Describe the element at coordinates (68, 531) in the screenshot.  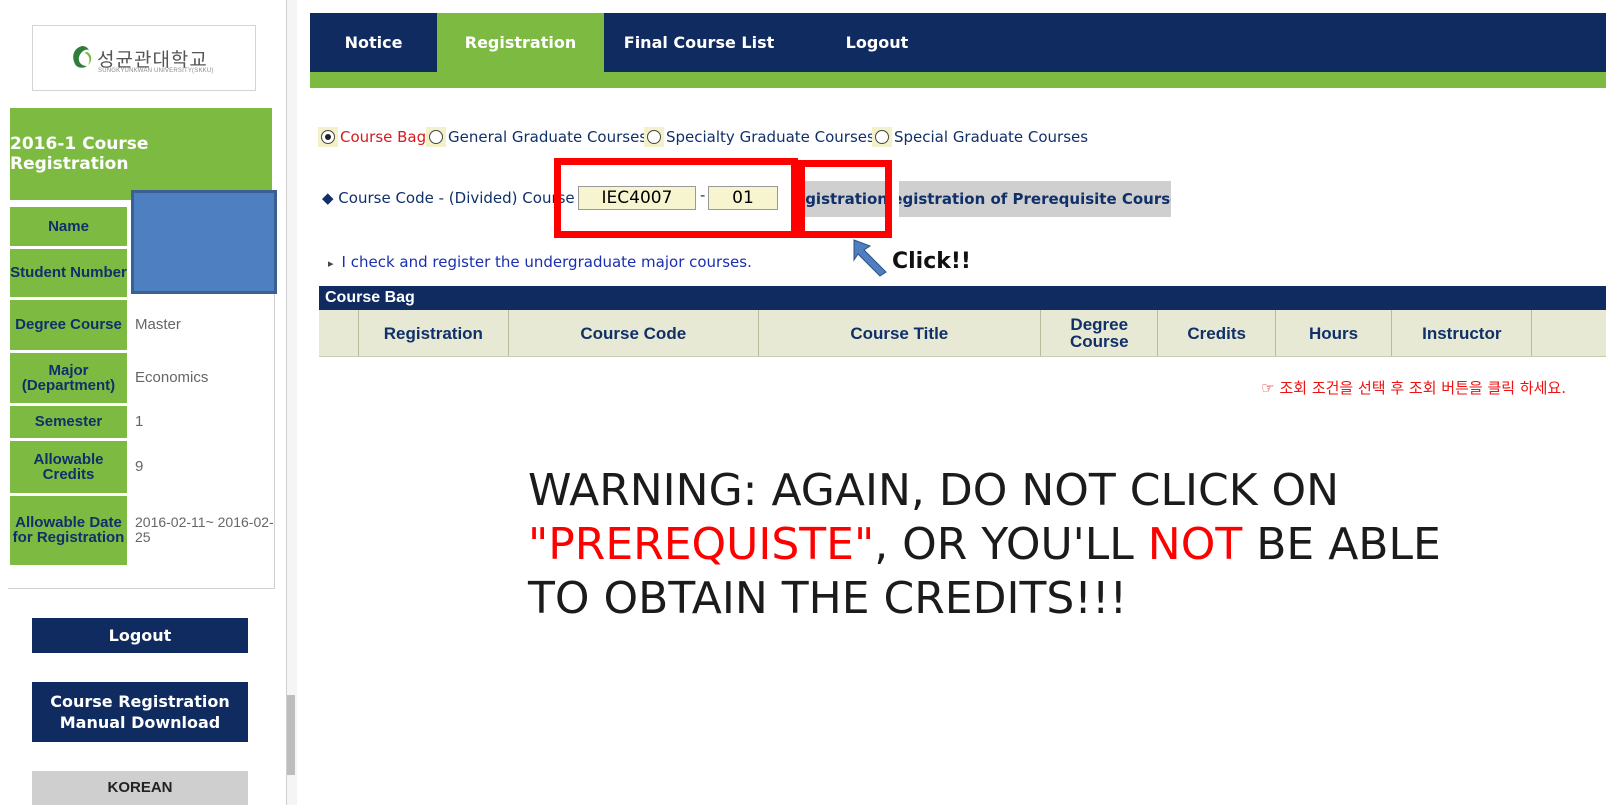
I see `info-label-allowable-date: Allowable Date for Registration` at that location.